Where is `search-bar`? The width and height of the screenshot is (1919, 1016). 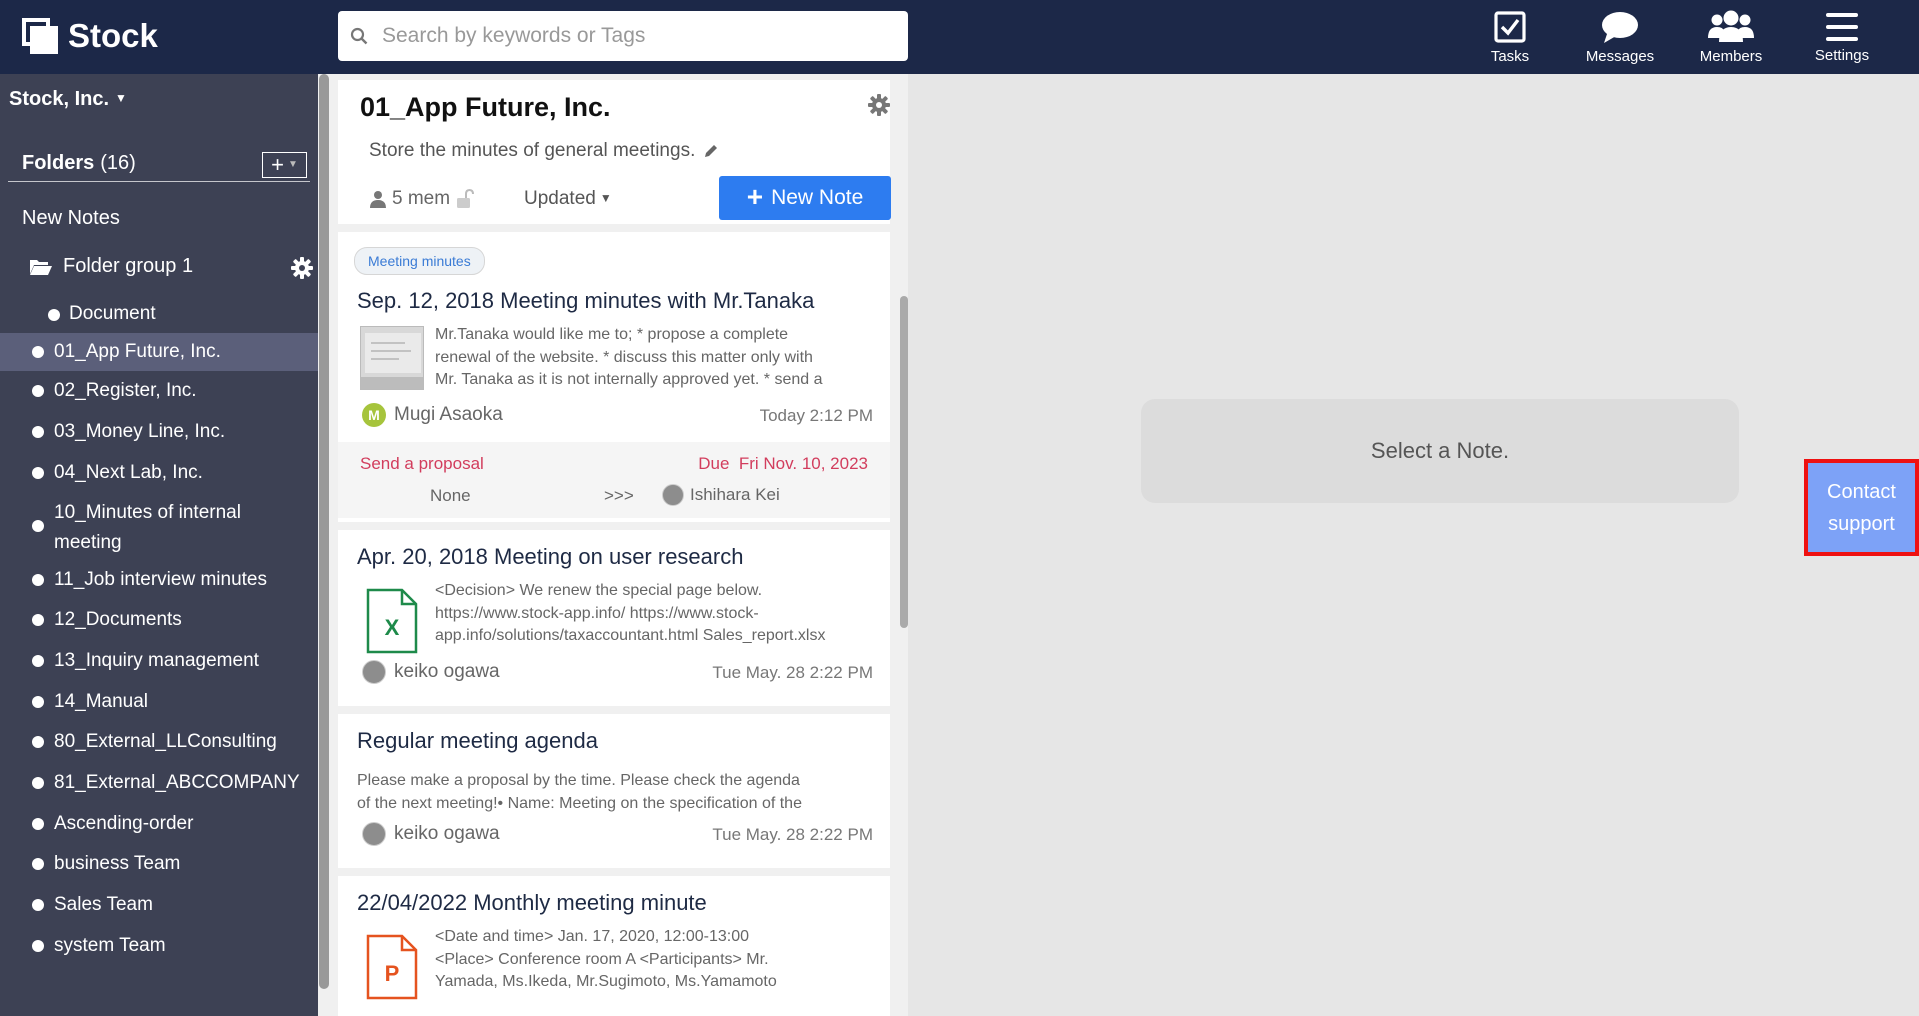
search-bar is located at coordinates (623, 36).